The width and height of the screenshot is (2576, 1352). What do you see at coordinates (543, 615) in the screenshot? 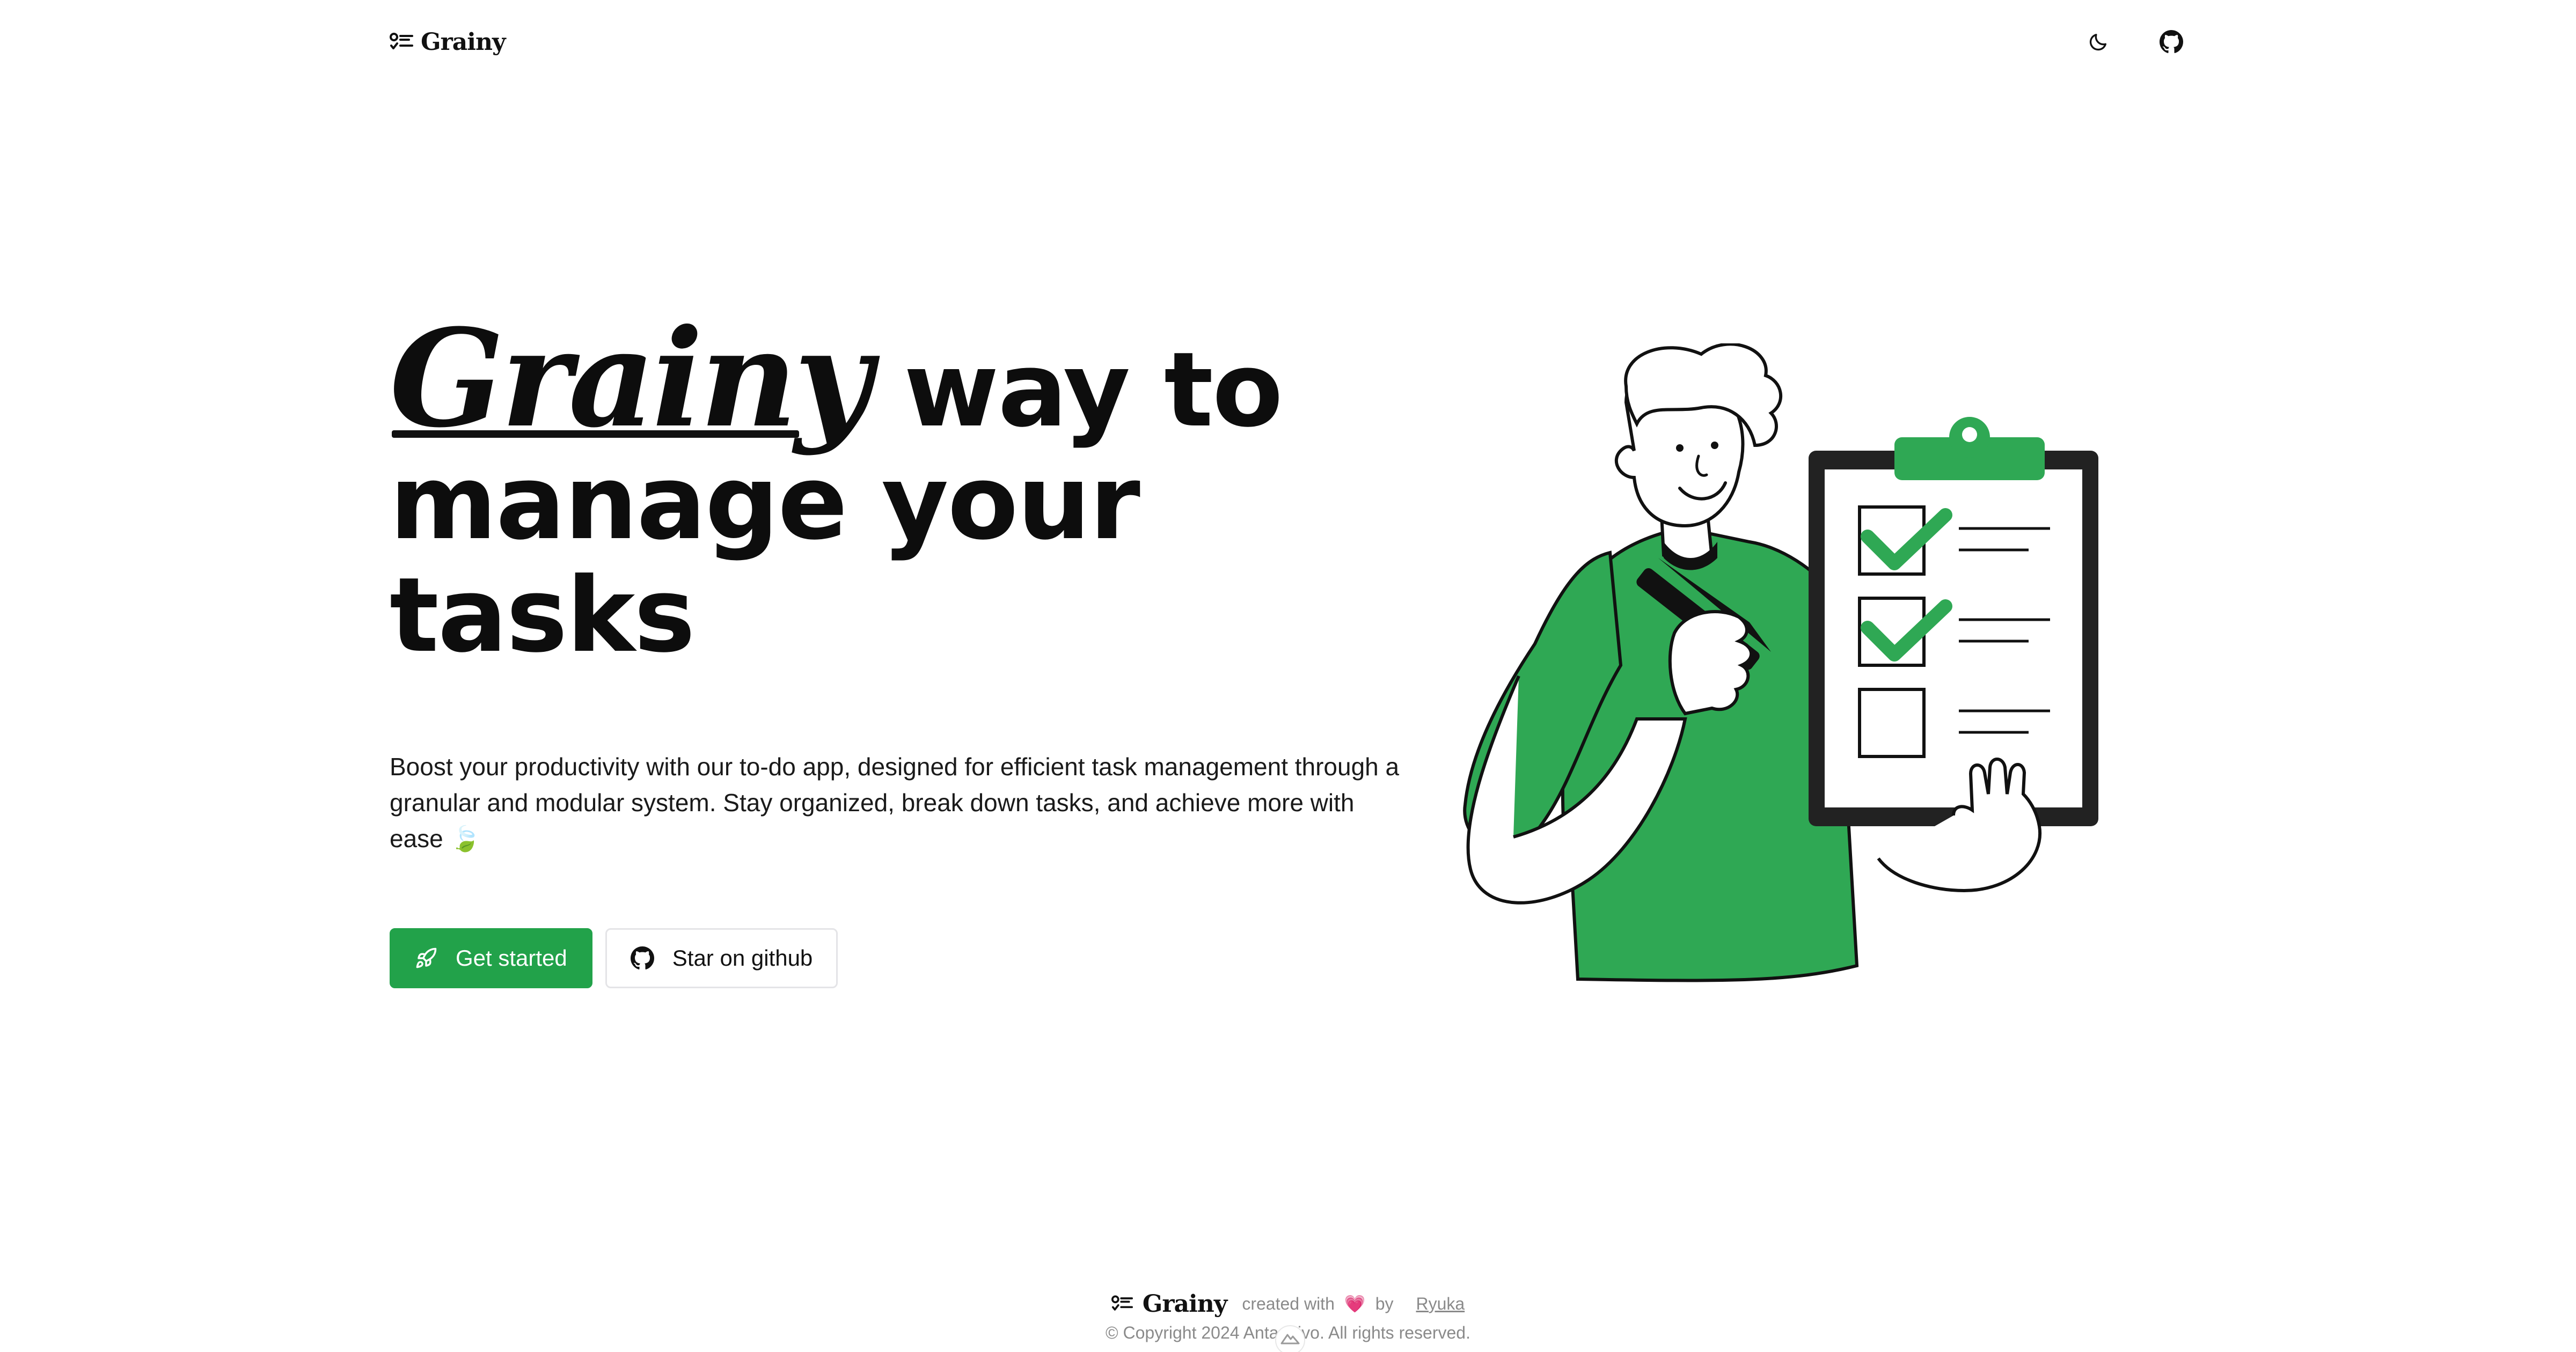
I see `hero-title-line3: tasks` at bounding box center [543, 615].